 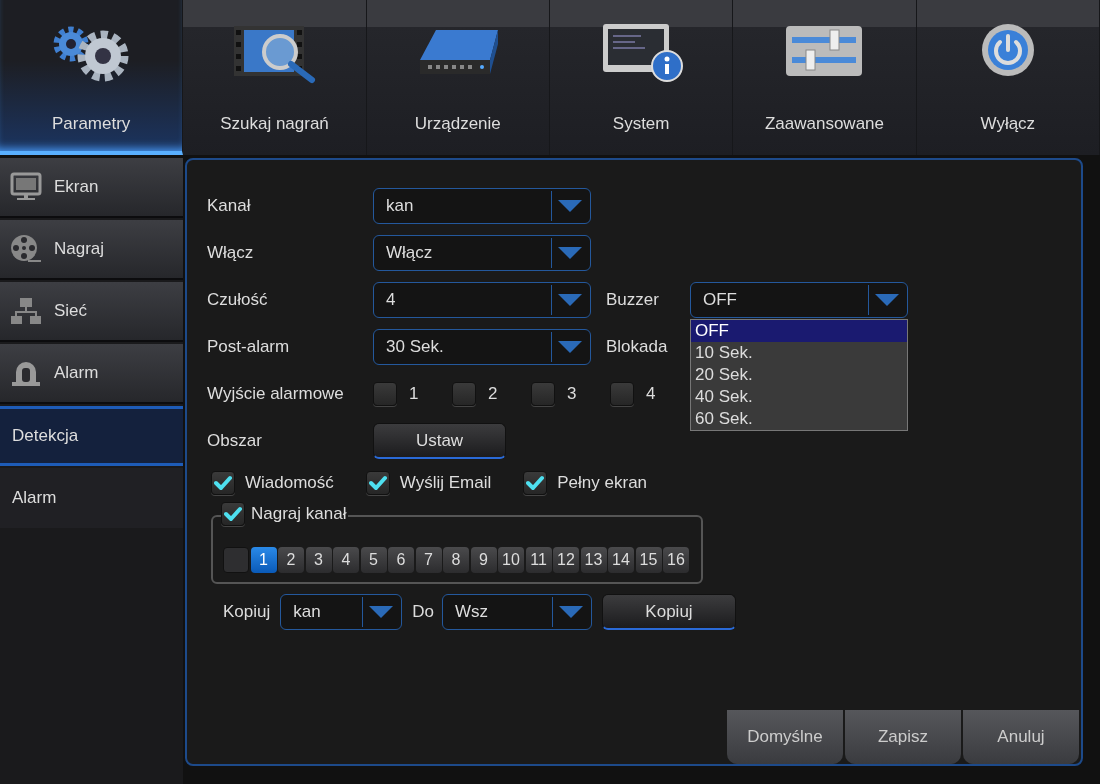 What do you see at coordinates (445, 483) in the screenshot?
I see `checkbox-label: Wyślij Email` at bounding box center [445, 483].